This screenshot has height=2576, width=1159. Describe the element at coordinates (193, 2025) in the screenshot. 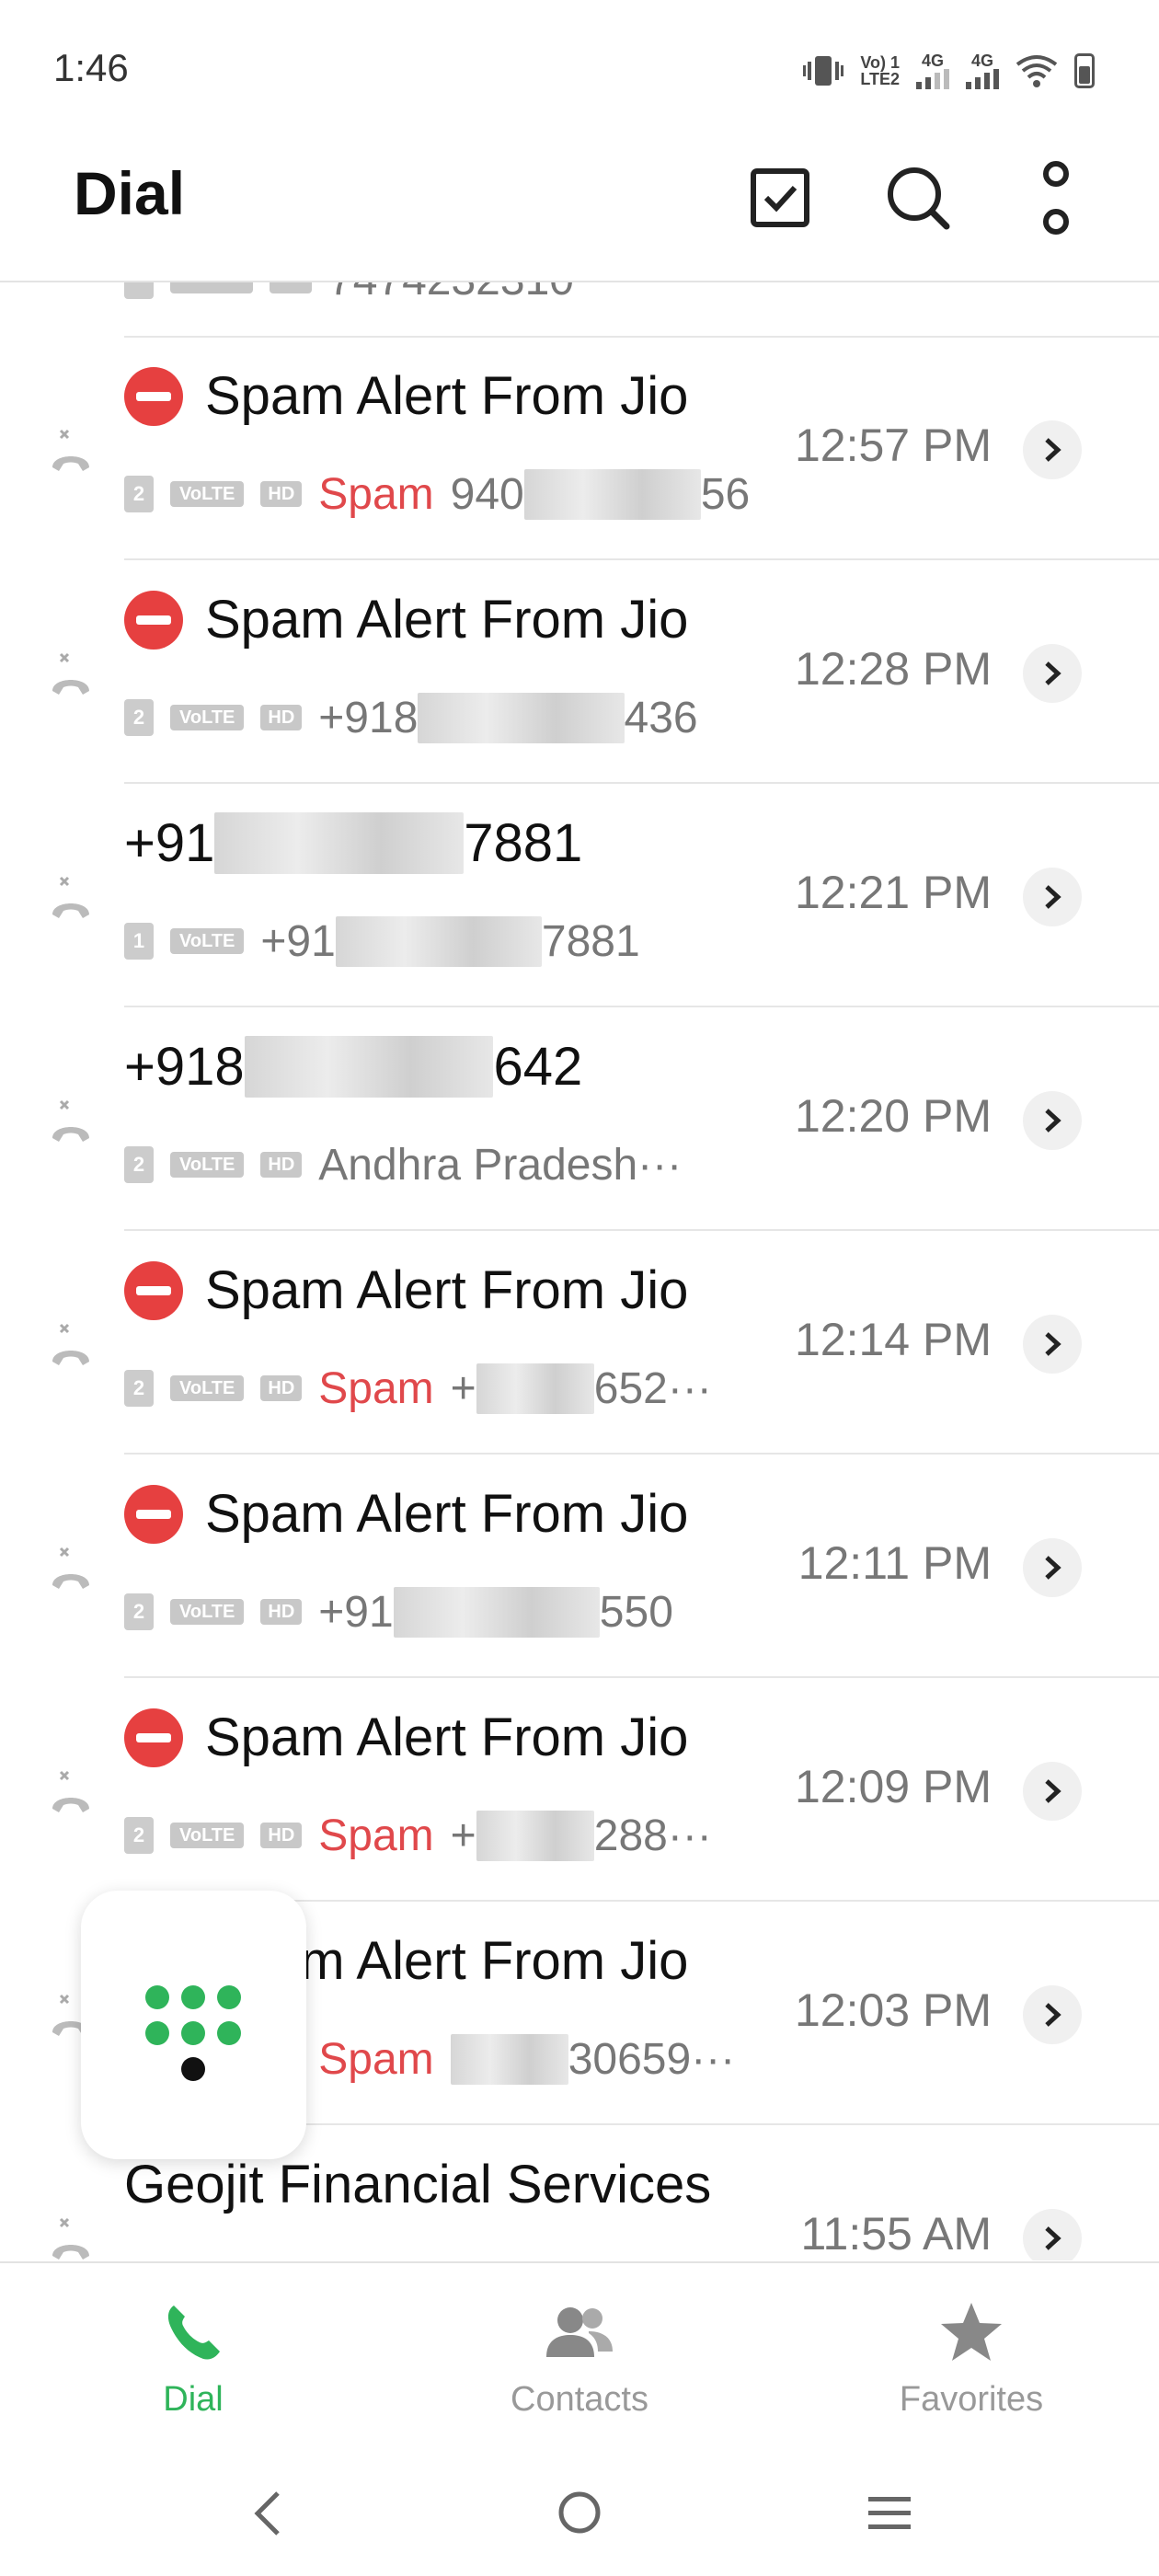

I see `dialpad-button` at that location.